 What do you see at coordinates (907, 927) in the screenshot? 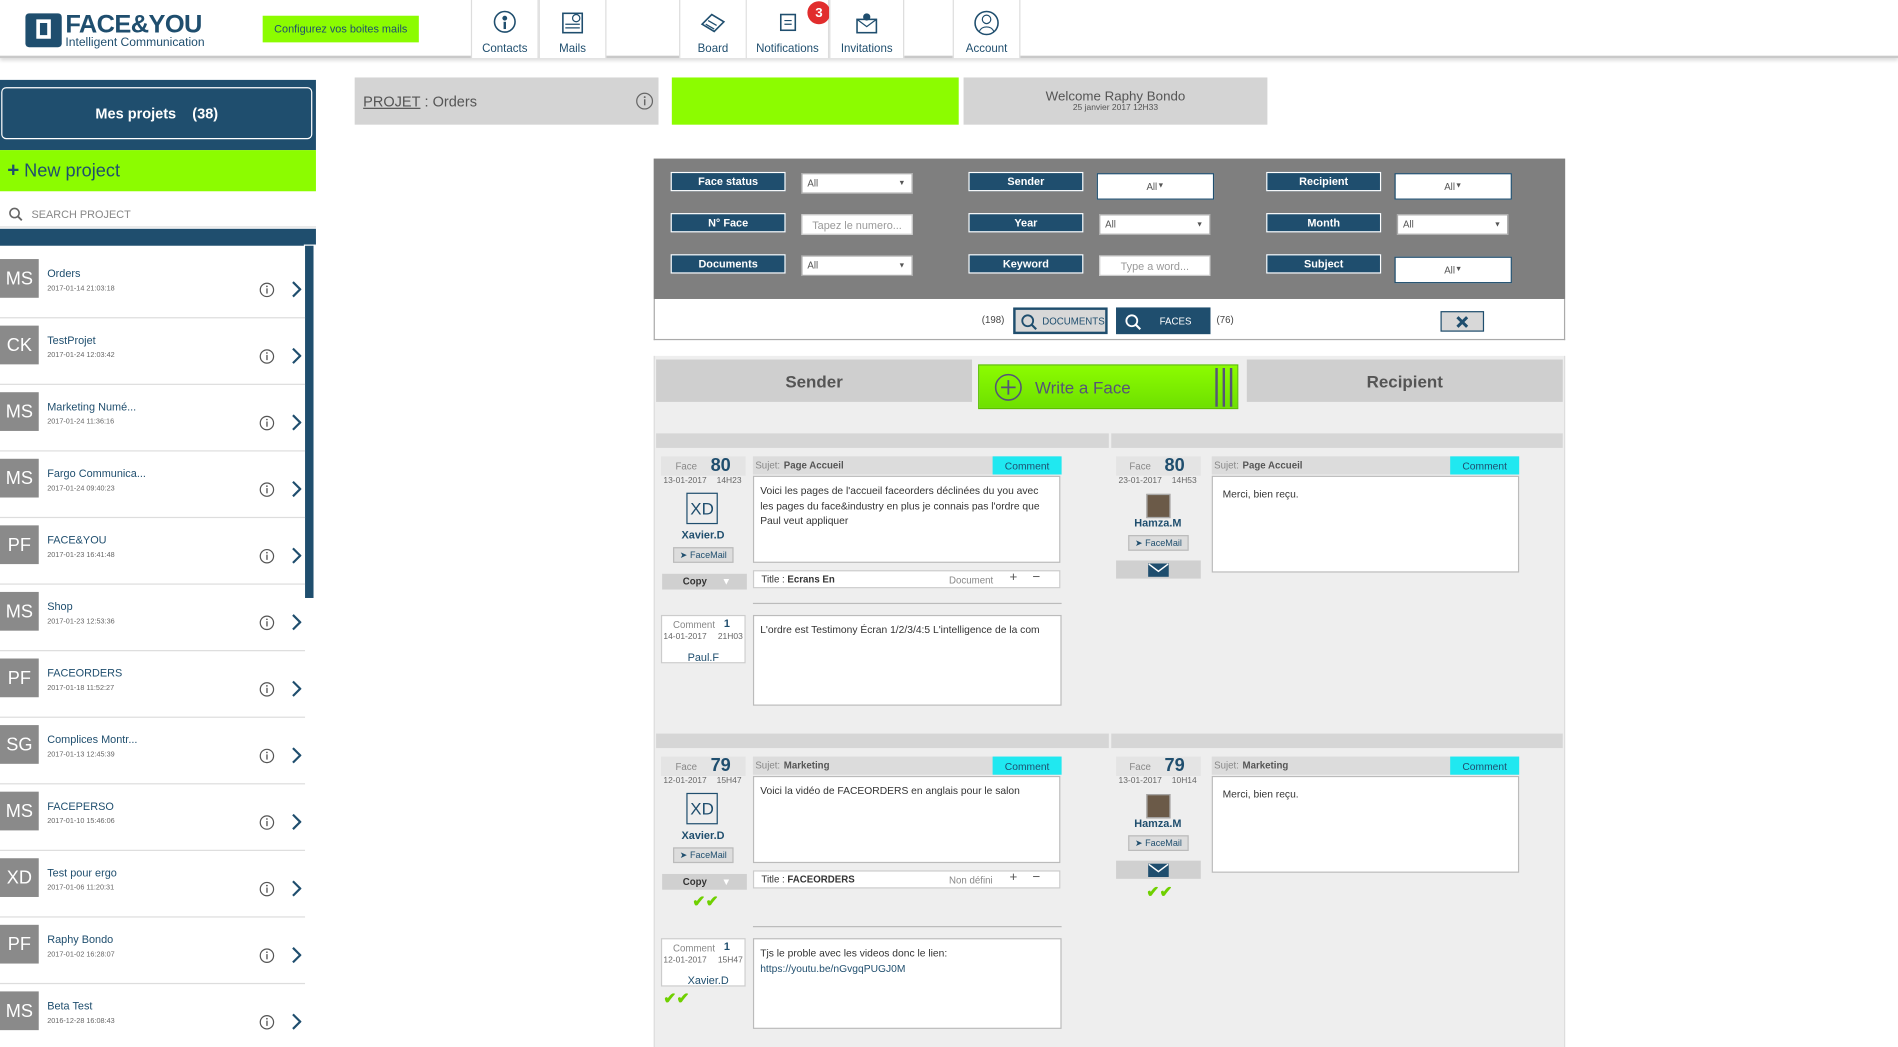
I see `divider` at bounding box center [907, 927].